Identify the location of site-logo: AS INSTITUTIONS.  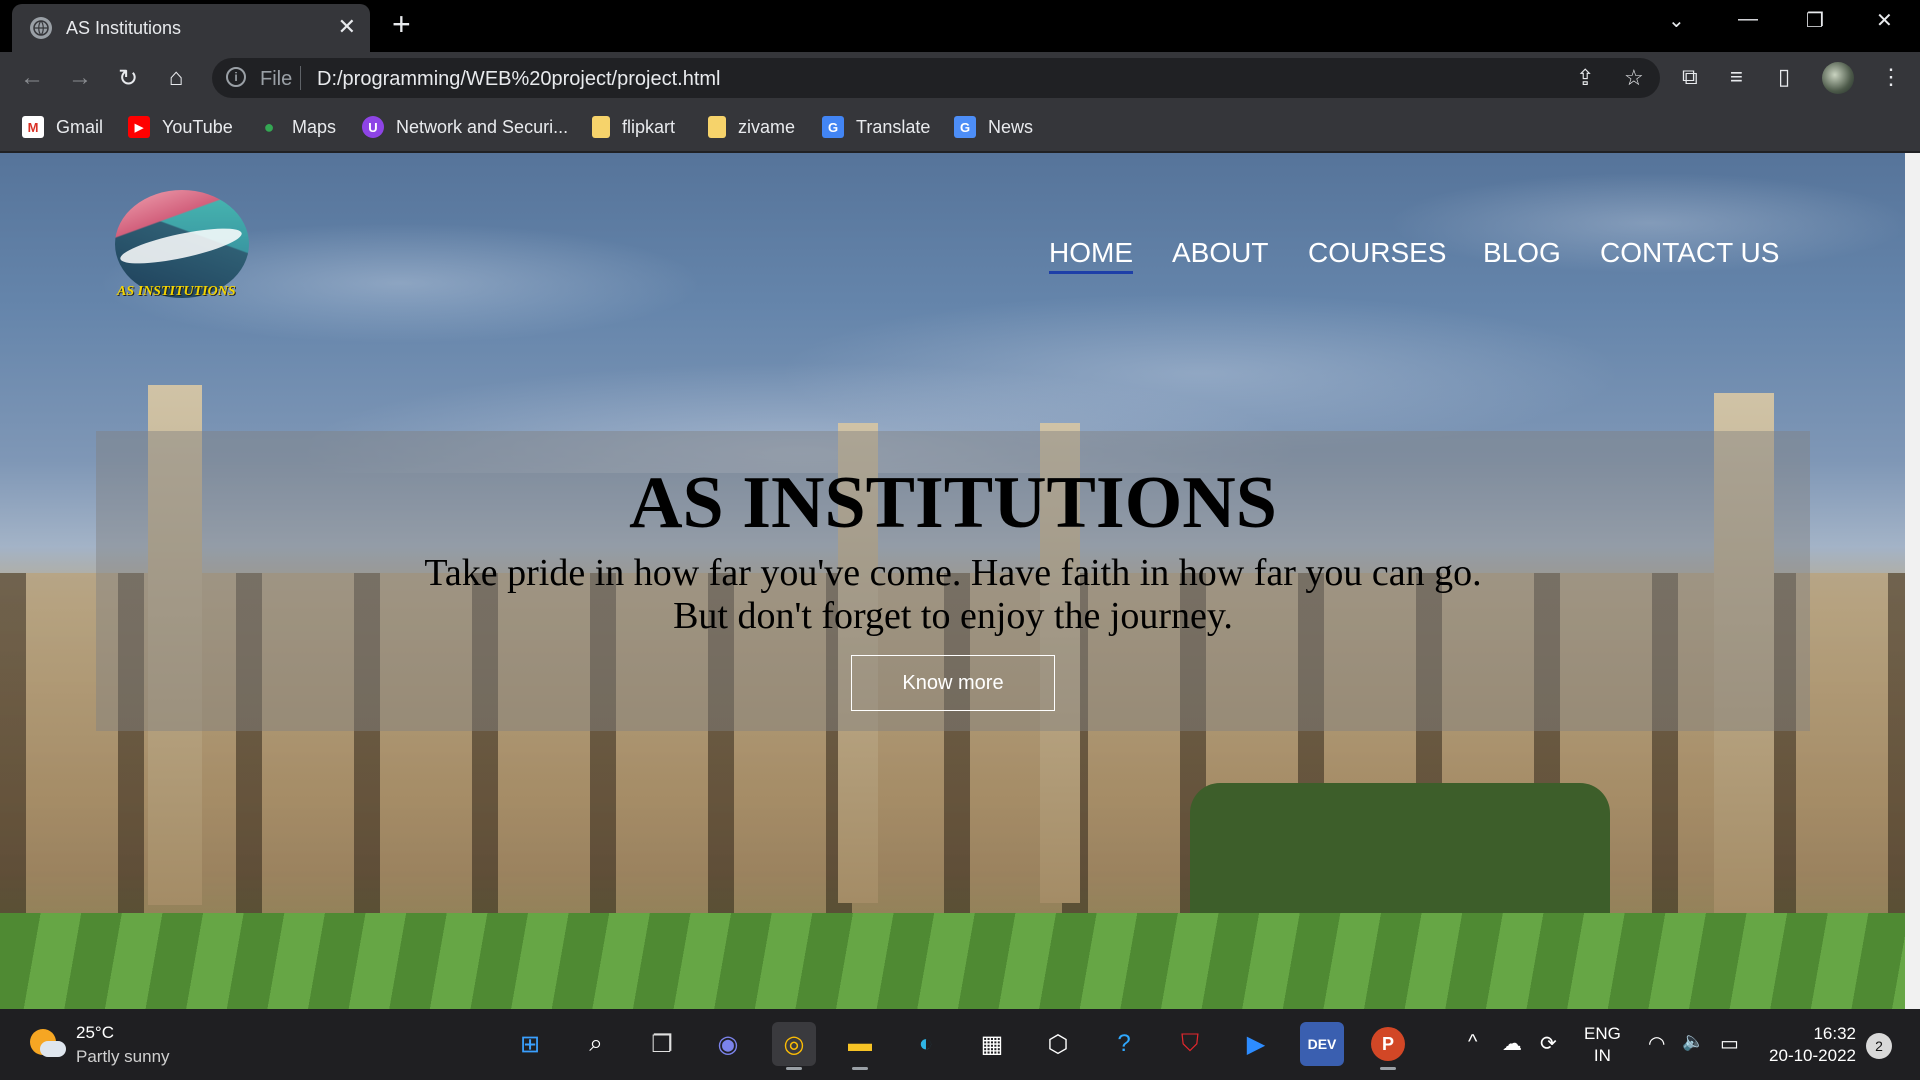
(181, 245).